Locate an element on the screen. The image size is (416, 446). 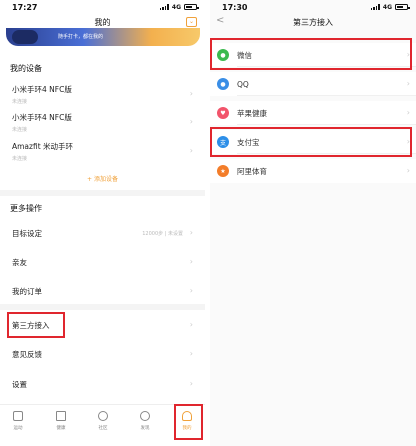
qq-item: ● QQ › is located at coordinates (313, 84).